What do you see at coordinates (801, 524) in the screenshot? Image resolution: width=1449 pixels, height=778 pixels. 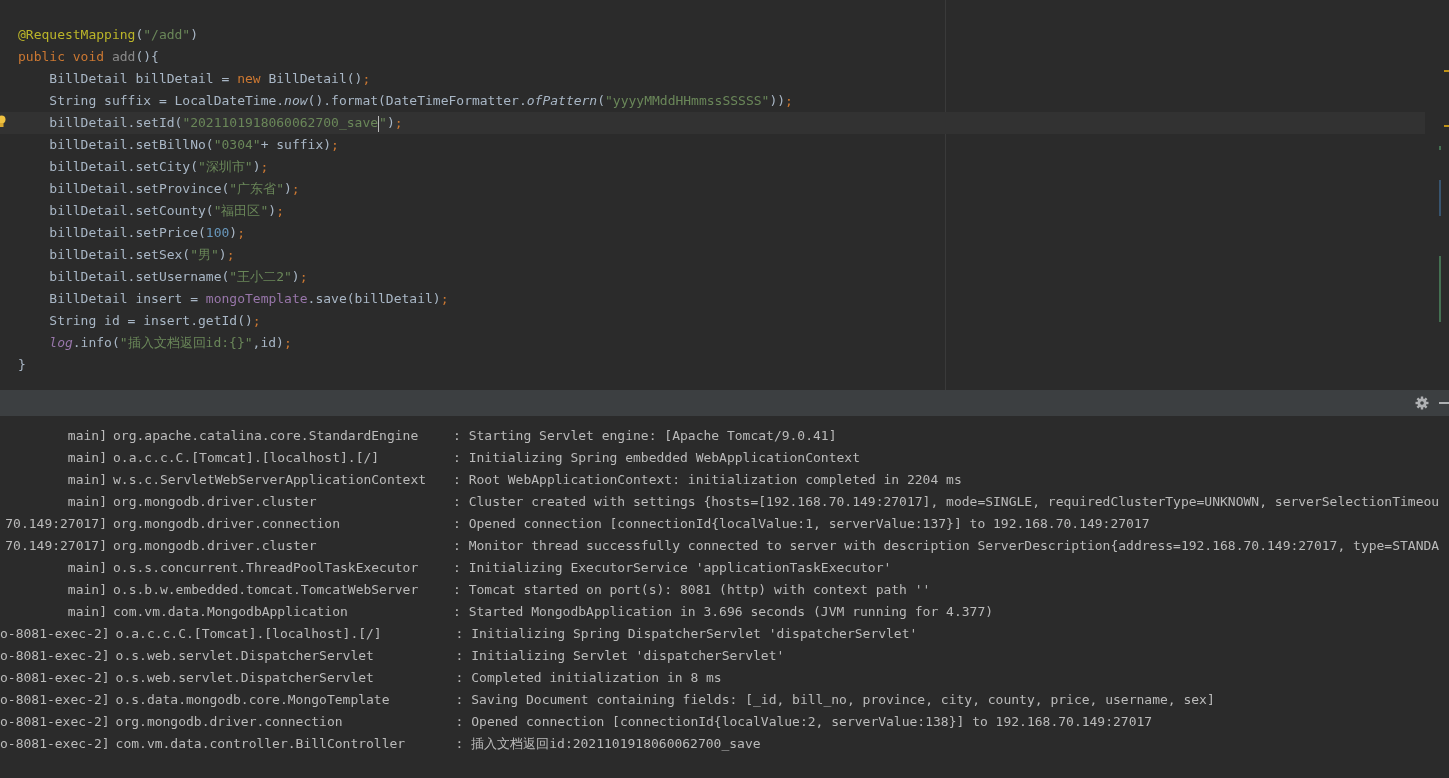 I see `log-message: : Opened connection [connectionId{localValue:1, serverValue:137}] to 192.168.70.149:27017` at bounding box center [801, 524].